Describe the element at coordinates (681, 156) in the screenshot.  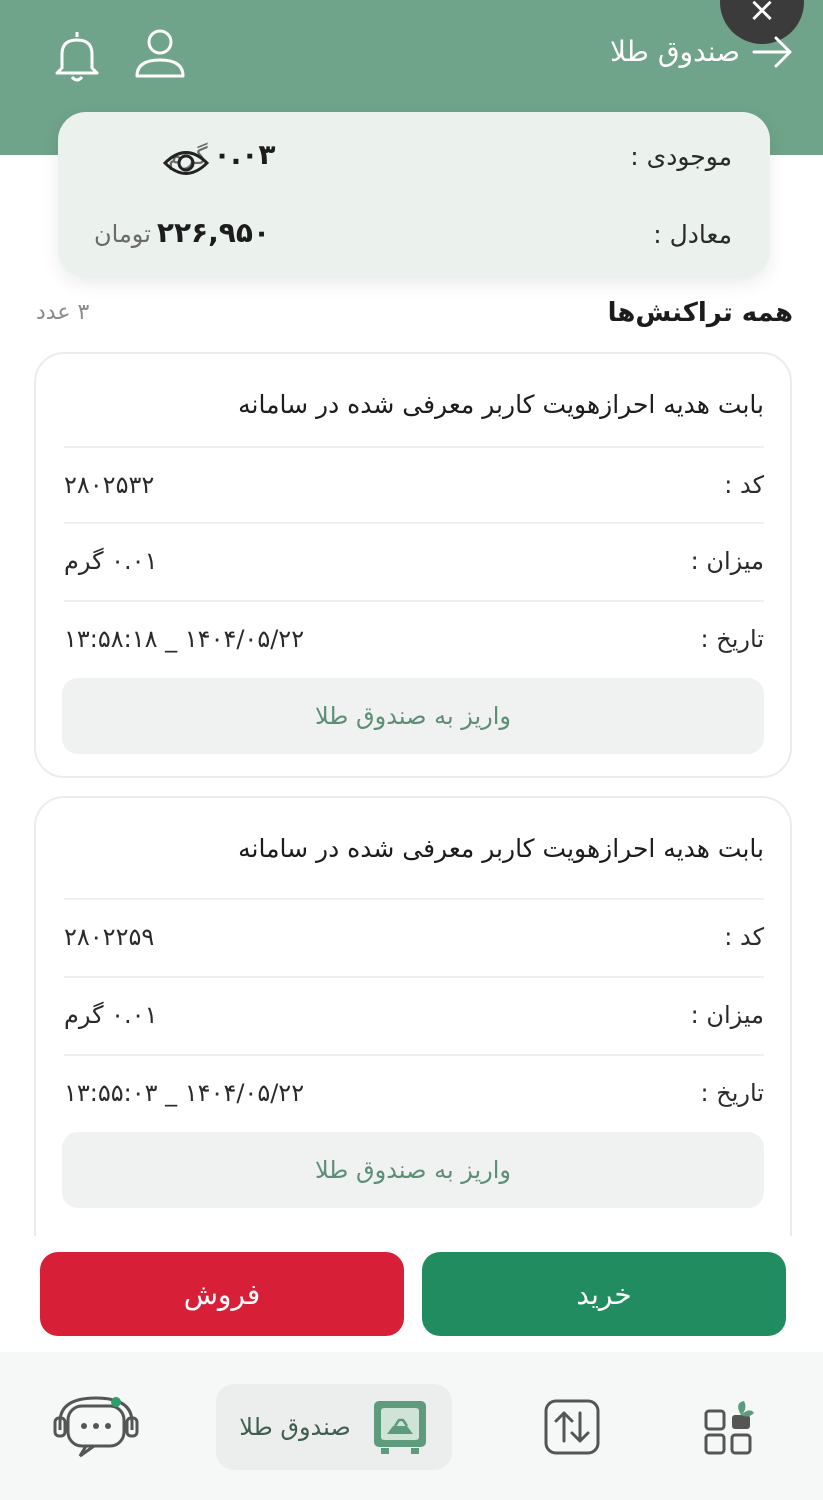
I see `stock-label: موجودی :` at that location.